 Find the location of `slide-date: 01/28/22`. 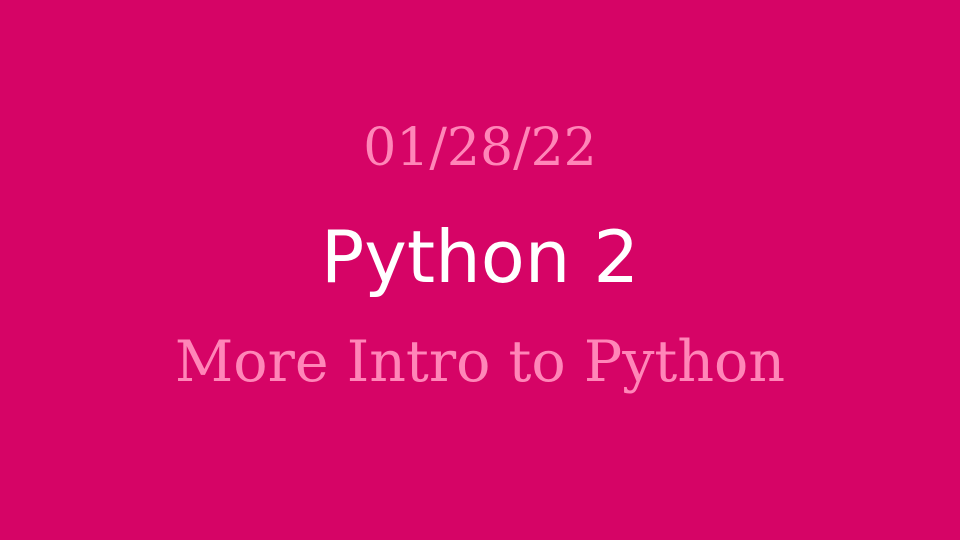

slide-date: 01/28/22 is located at coordinates (480, 148).